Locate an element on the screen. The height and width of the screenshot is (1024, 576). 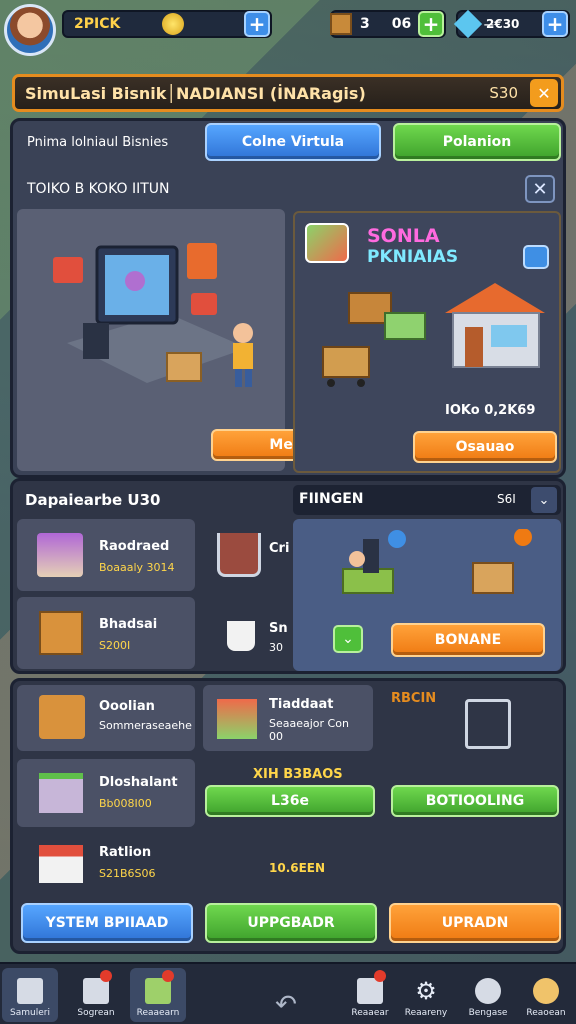
stock-item-1-price: Boaaaly 3014 is located at coordinates (137, 567).